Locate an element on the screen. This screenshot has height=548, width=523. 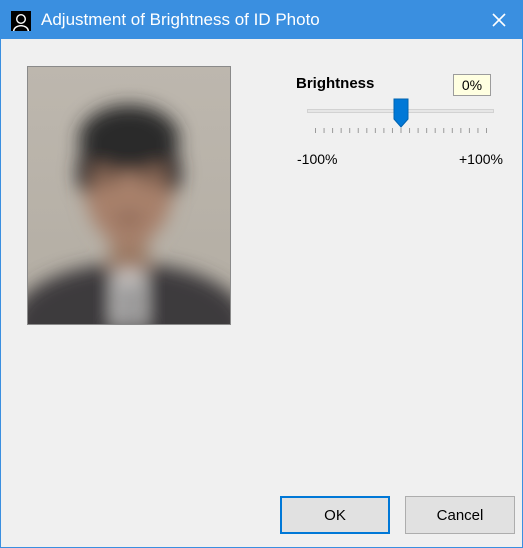
slider-tick-marks is located at coordinates (401, 130).